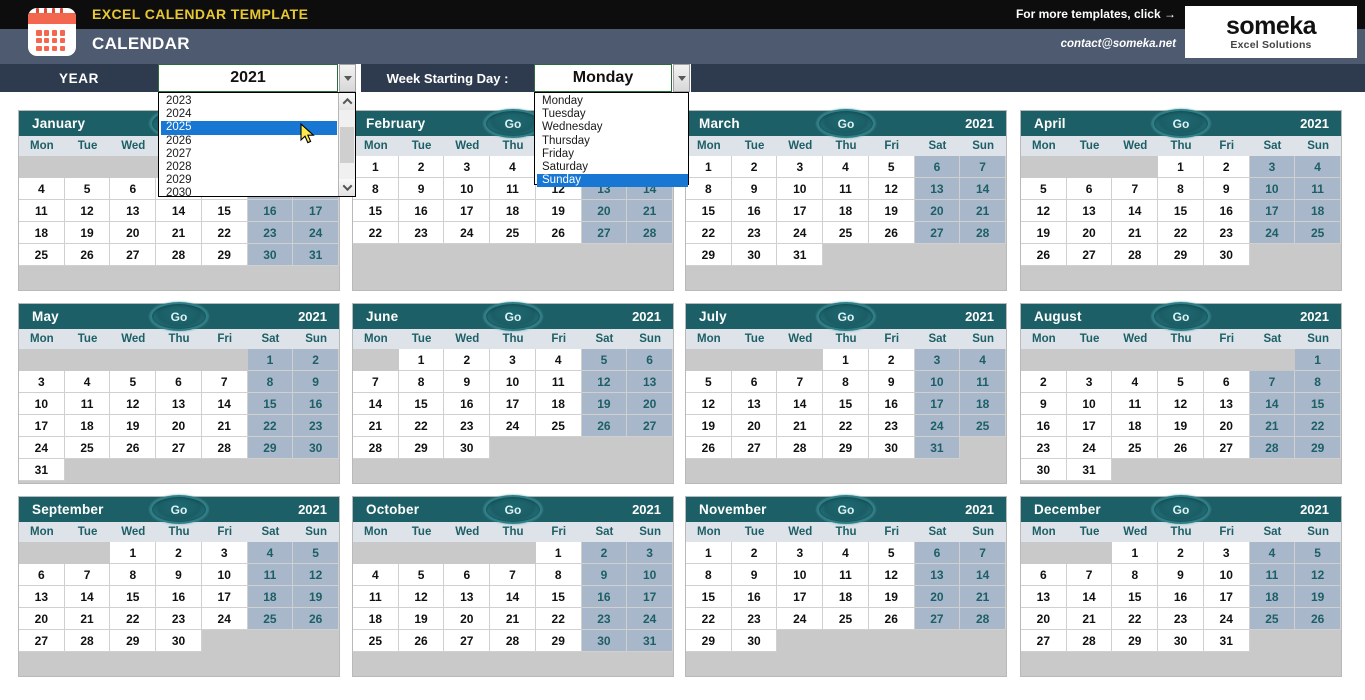 The image size is (1365, 700). Describe the element at coordinates (612, 167) in the screenshot. I see `week-start-option: Saturday` at that location.